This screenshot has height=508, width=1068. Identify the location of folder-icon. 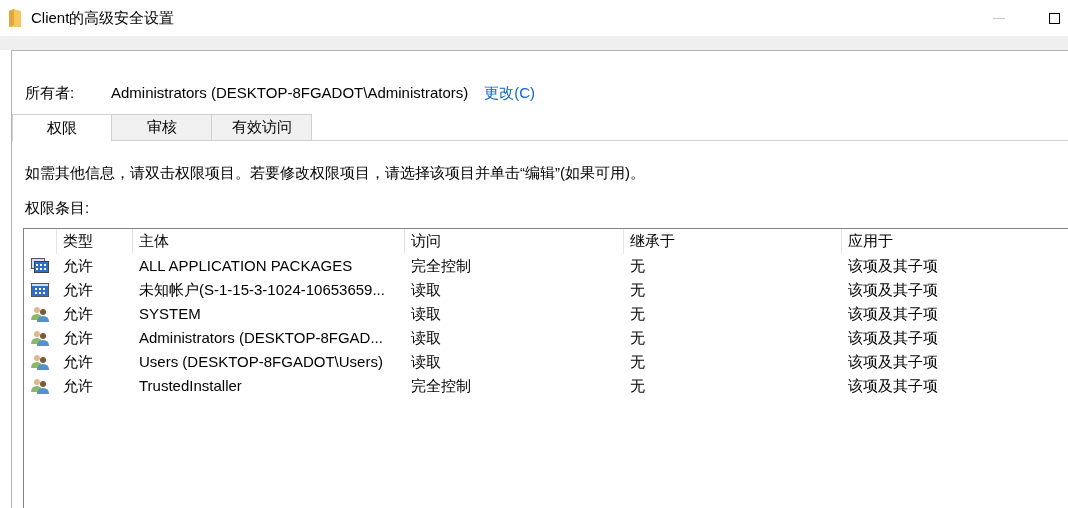
(15, 18).